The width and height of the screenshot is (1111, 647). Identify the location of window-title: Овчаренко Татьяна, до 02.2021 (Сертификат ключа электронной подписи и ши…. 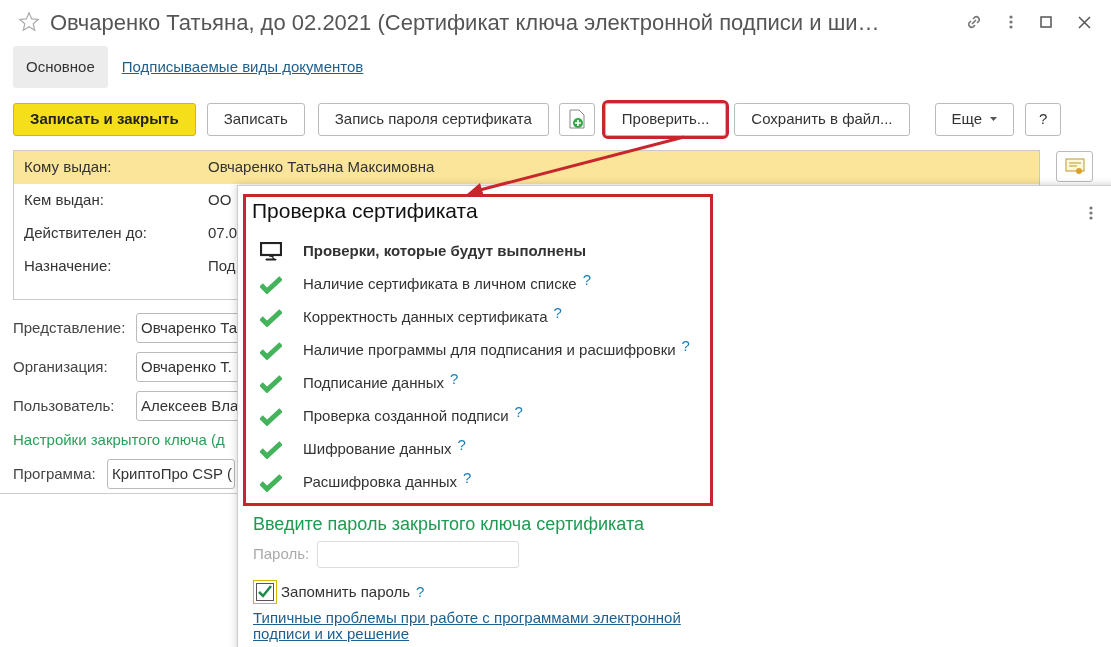
(465, 22).